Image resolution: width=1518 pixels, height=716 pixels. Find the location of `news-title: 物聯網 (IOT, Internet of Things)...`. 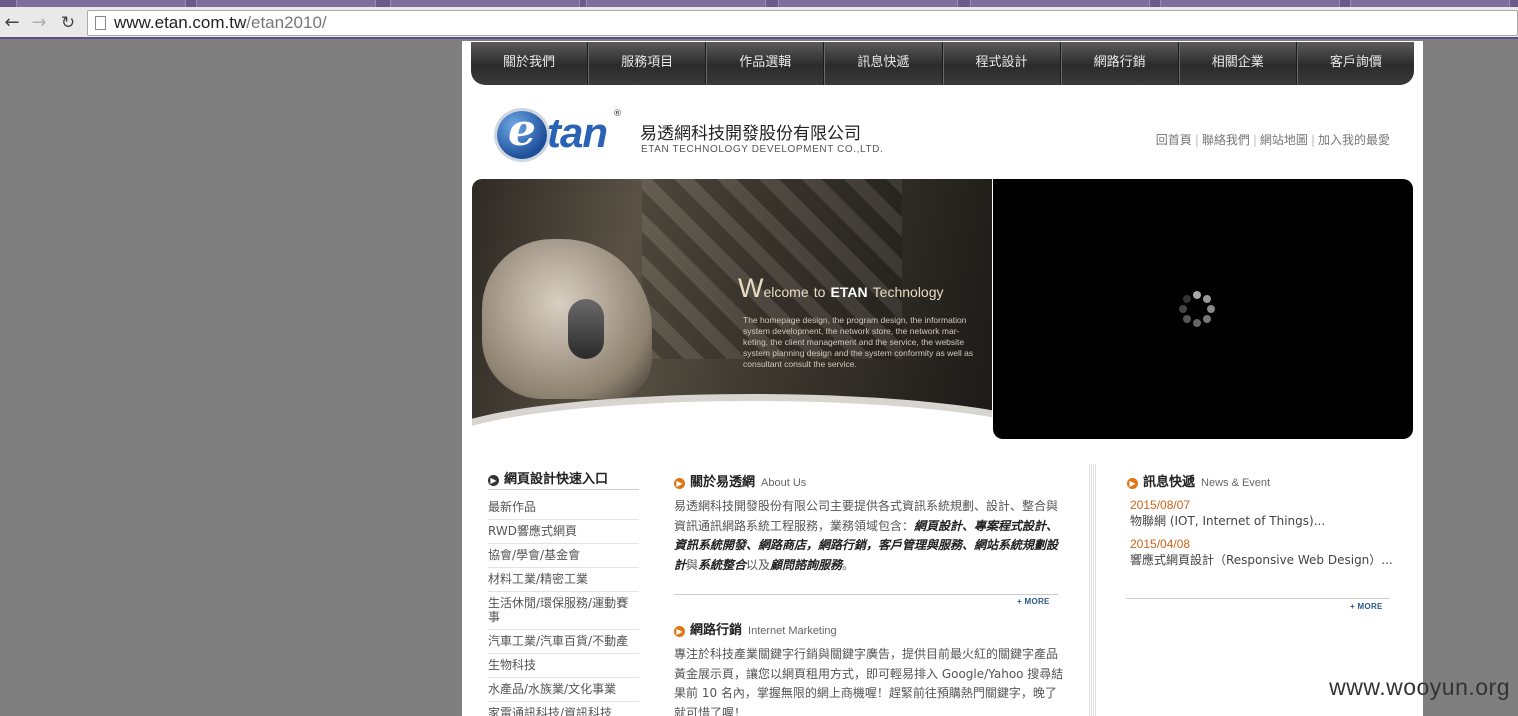

news-title: 物聯網 (IOT, Internet of Things)... is located at coordinates (1263, 521).